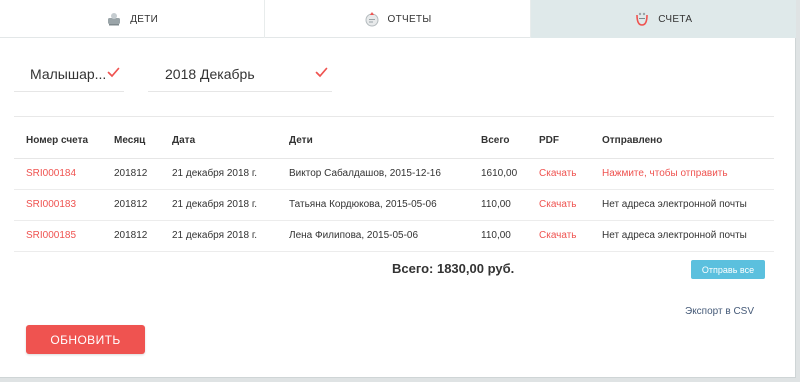 The height and width of the screenshot is (382, 800). Describe the element at coordinates (51, 235) in the screenshot. I see `invoice-number-link: SRI000185` at that location.